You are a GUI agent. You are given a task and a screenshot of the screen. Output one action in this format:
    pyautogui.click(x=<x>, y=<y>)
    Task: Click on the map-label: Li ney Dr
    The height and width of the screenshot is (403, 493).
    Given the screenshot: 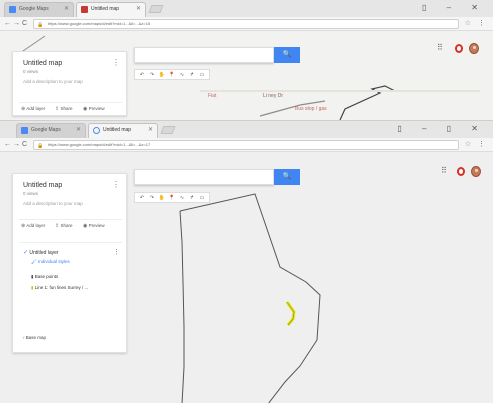 What is the action you would take?
    pyautogui.click(x=273, y=96)
    